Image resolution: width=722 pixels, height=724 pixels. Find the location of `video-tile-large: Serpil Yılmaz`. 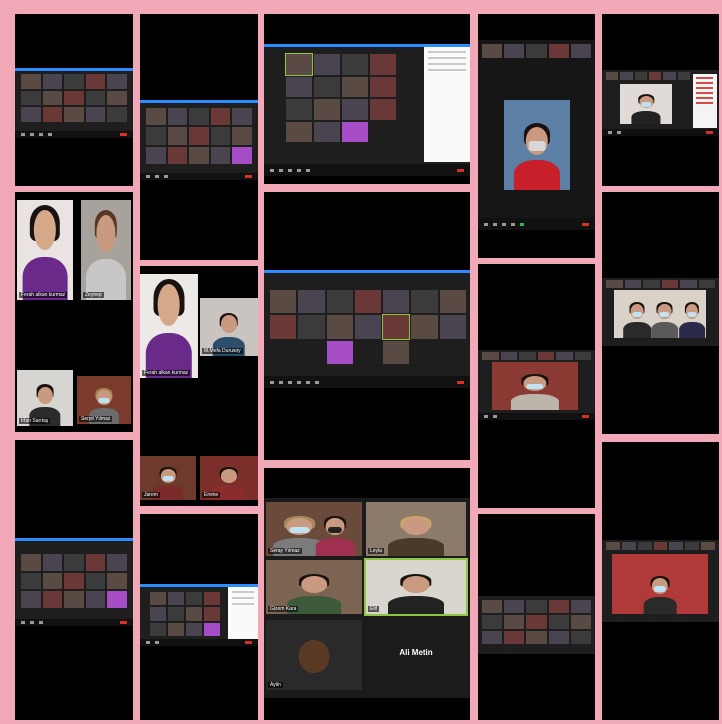

video-tile-large: Serpil Yılmaz is located at coordinates (104, 400).